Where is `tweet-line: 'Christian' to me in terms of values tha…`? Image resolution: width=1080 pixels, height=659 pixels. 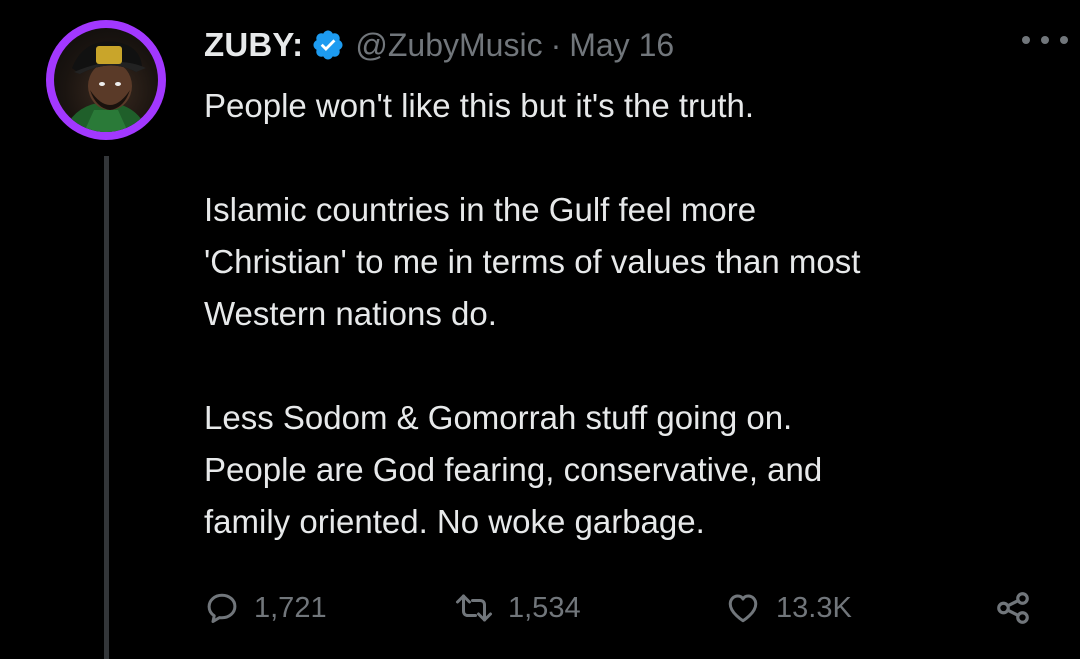 tweet-line: 'Christian' to me in terms of values tha… is located at coordinates (532, 261).